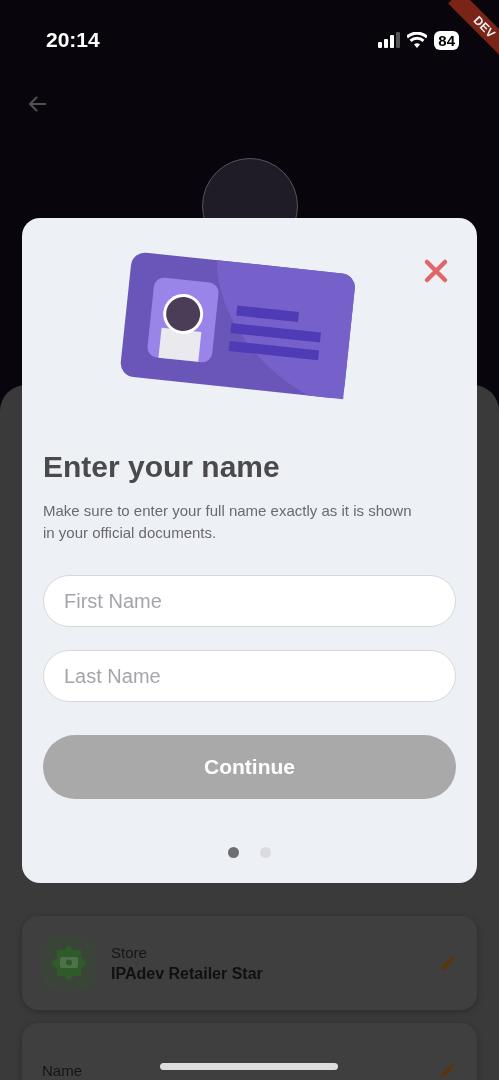  What do you see at coordinates (249, 676) in the screenshot?
I see `name-input-field: Last Name` at bounding box center [249, 676].